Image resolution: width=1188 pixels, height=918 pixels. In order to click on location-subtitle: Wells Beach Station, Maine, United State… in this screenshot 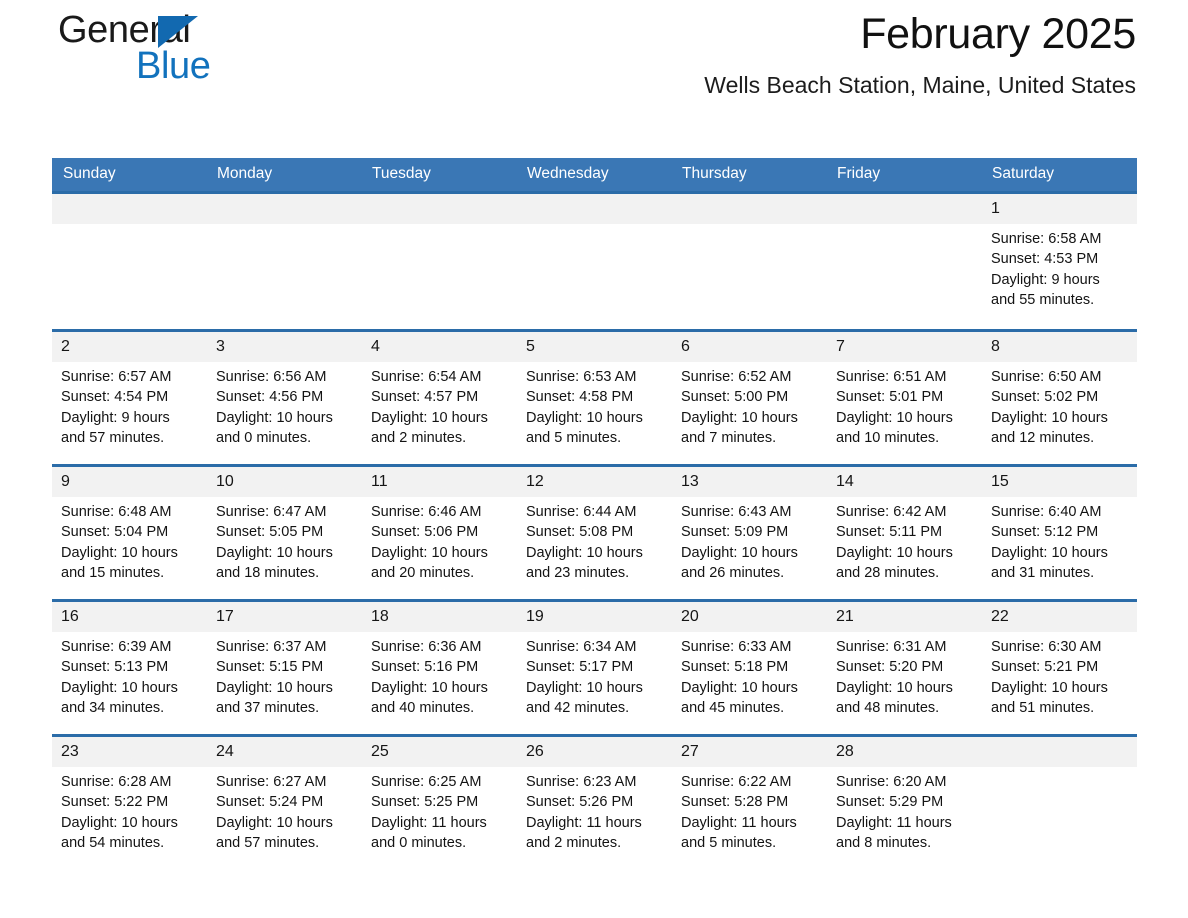, I will do `click(920, 85)`.